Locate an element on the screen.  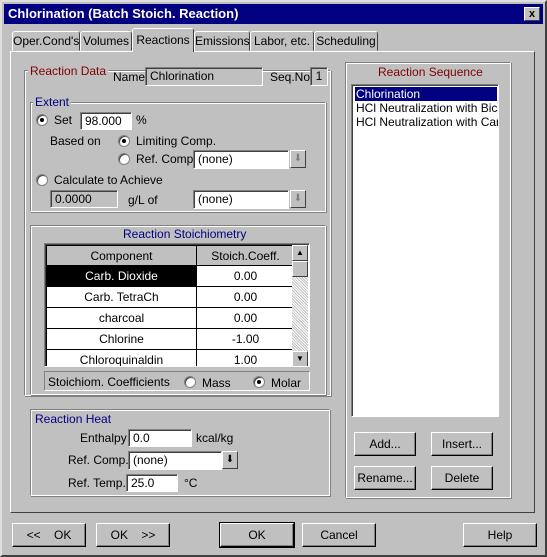
heat-ref-comp-select: (none) is located at coordinates (175, 460).